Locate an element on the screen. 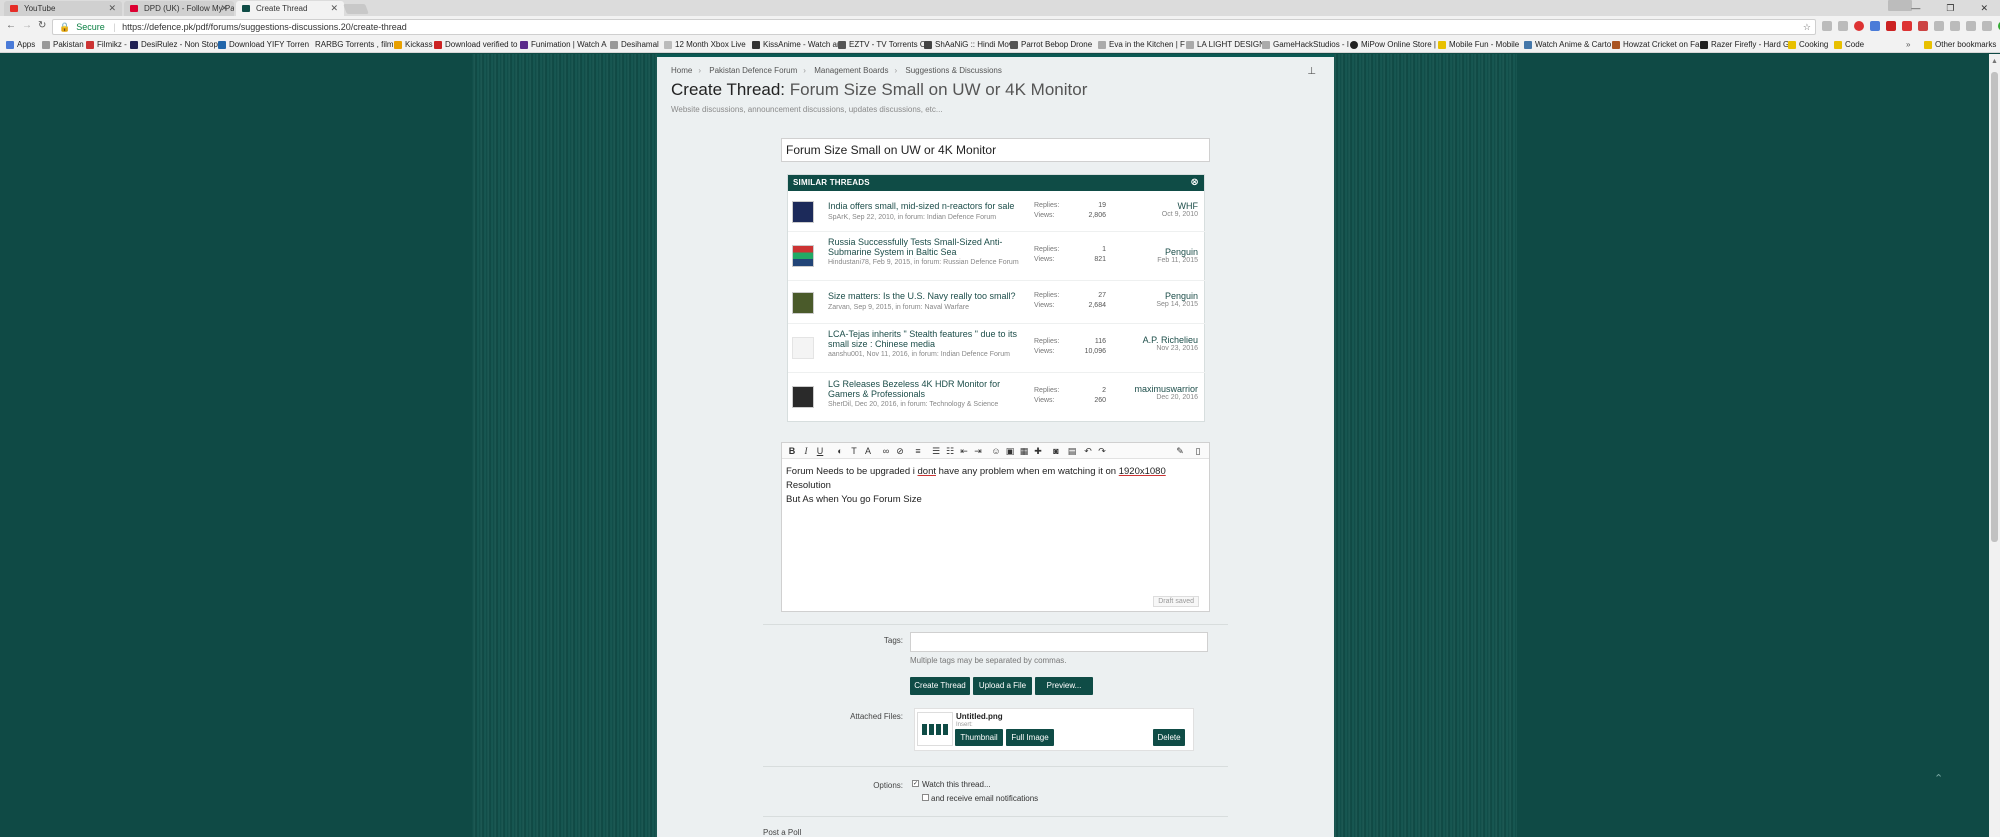 The height and width of the screenshot is (837, 2000). bookmark-item: Howzat Cricket on Fa is located at coordinates (1655, 45).